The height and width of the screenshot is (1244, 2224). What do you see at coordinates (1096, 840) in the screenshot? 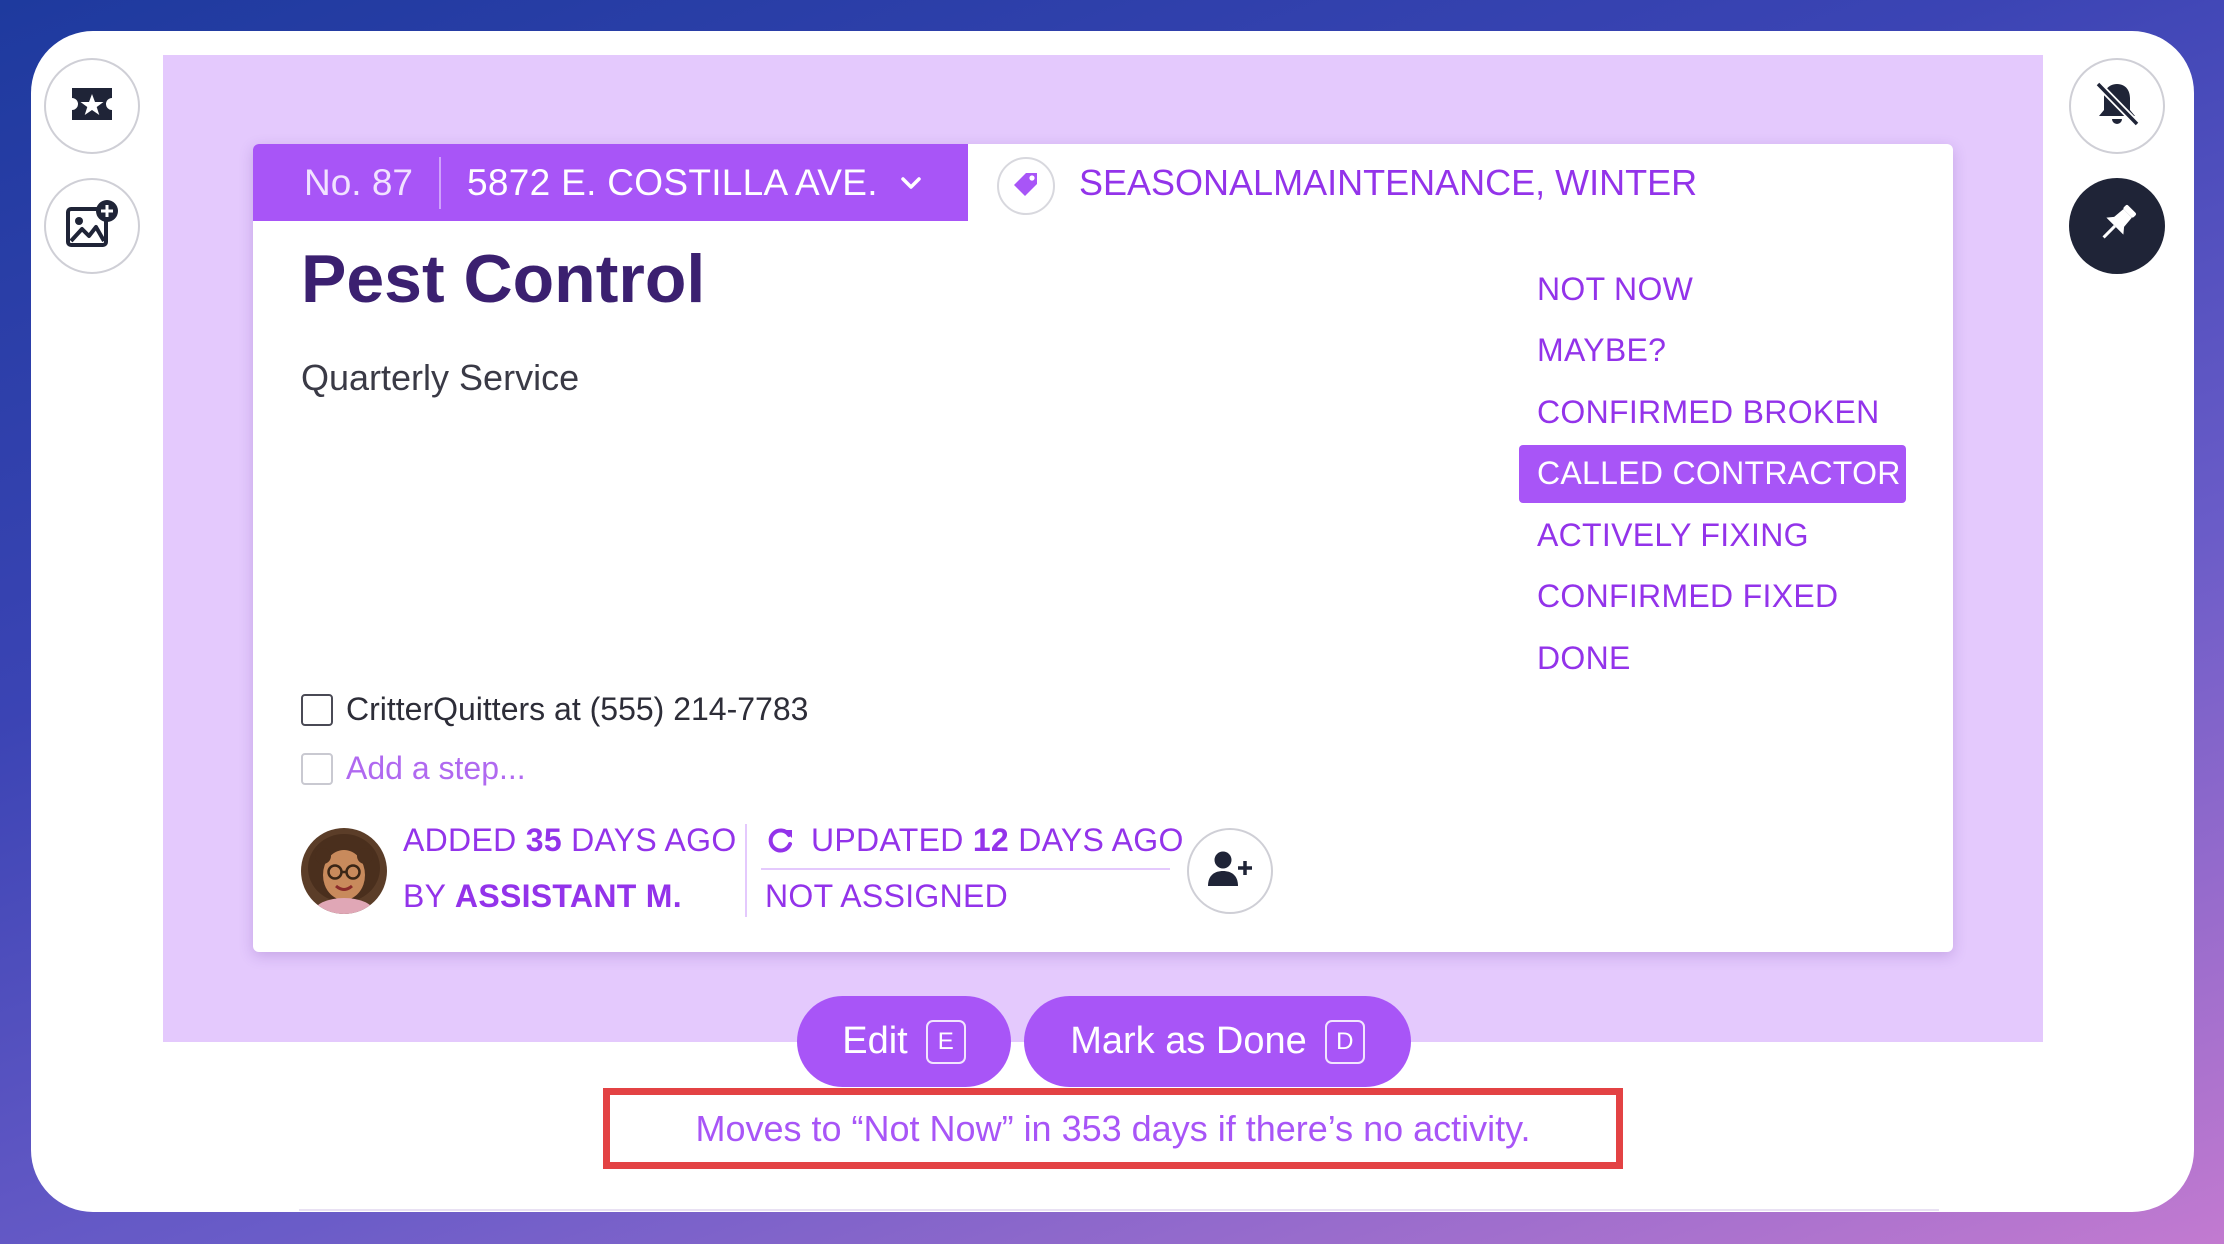
I see `updated-suffix: DAYS AGO` at bounding box center [1096, 840].